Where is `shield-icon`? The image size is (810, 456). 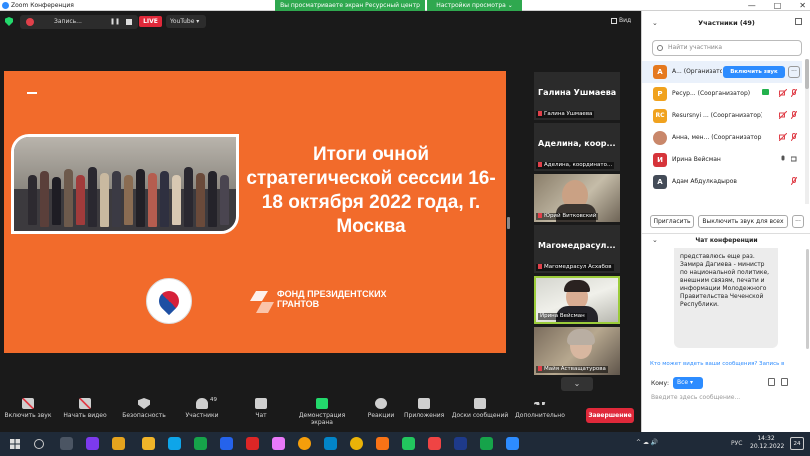
shield-icon is located at coordinates (9, 21).